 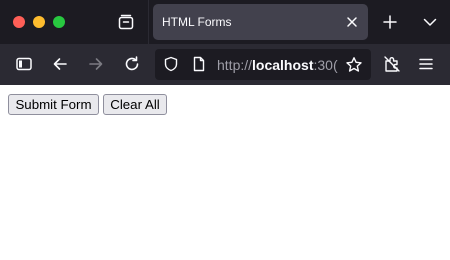 What do you see at coordinates (430, 22) in the screenshot?
I see `tab-list-chevron-icon` at bounding box center [430, 22].